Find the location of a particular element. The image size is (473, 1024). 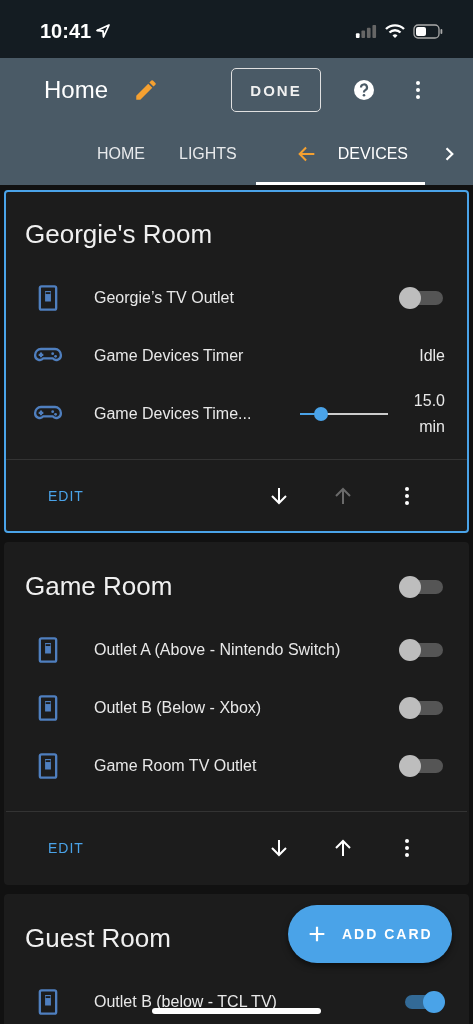

battery-icon is located at coordinates (428, 31).